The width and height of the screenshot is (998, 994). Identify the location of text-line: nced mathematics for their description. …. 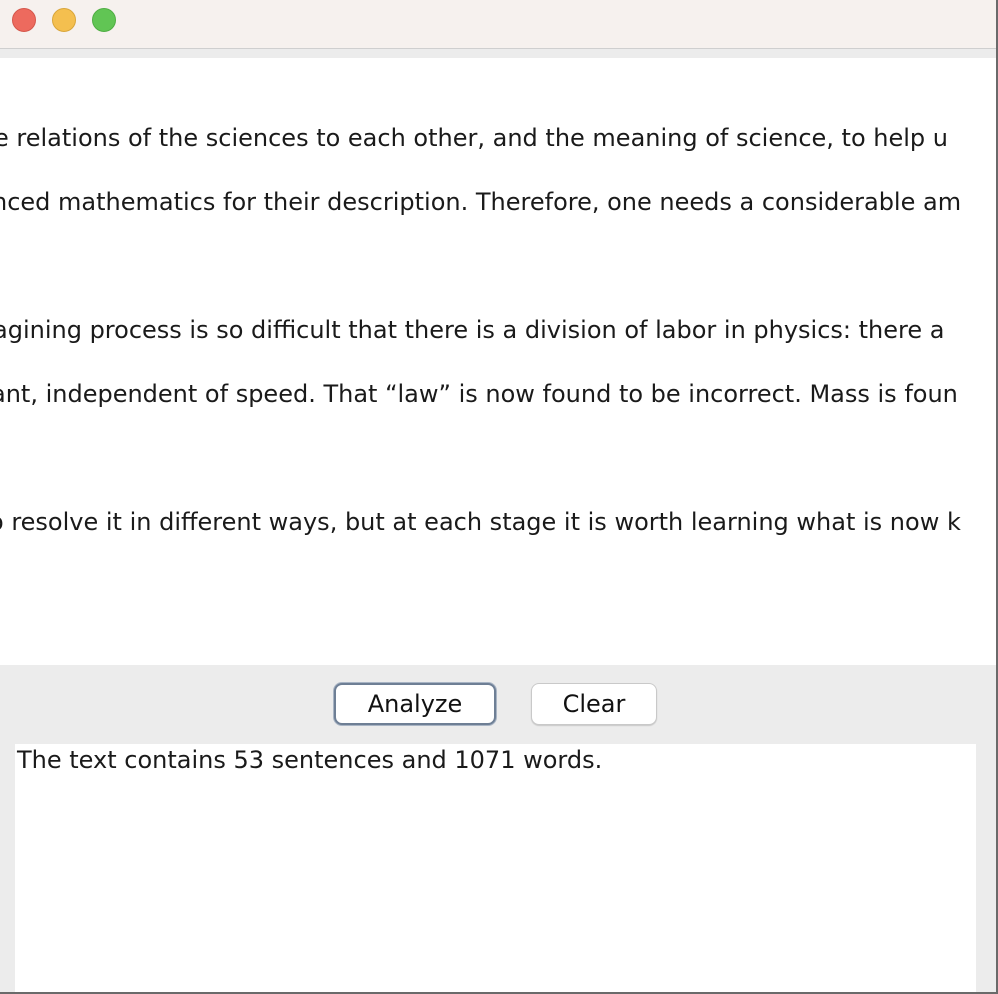
(481, 202).